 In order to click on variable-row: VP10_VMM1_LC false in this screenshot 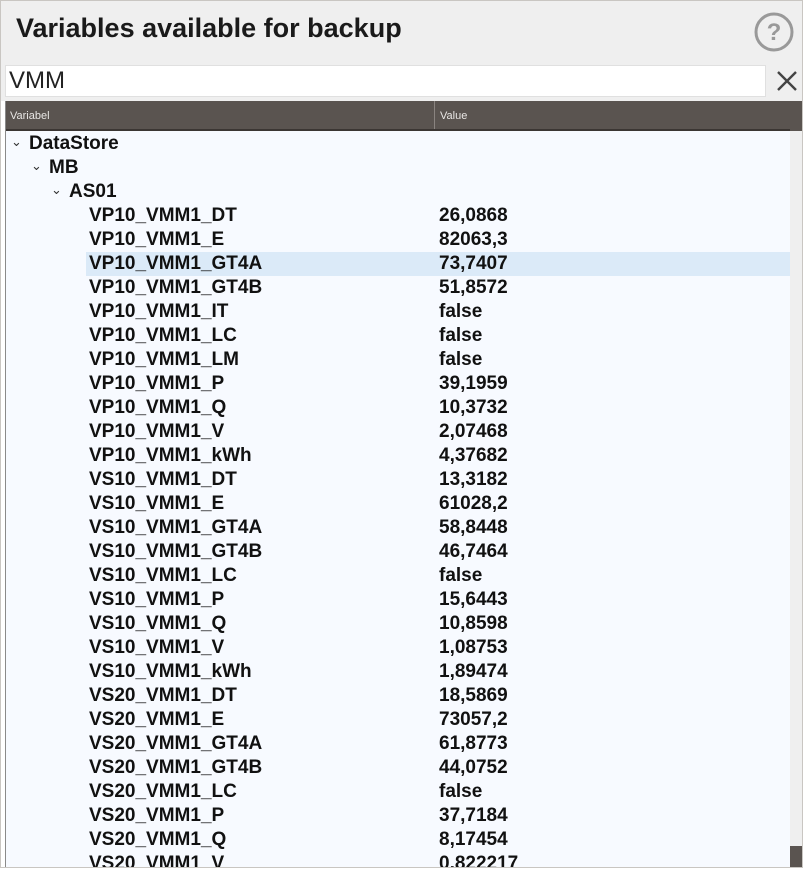, I will do `click(398, 336)`.